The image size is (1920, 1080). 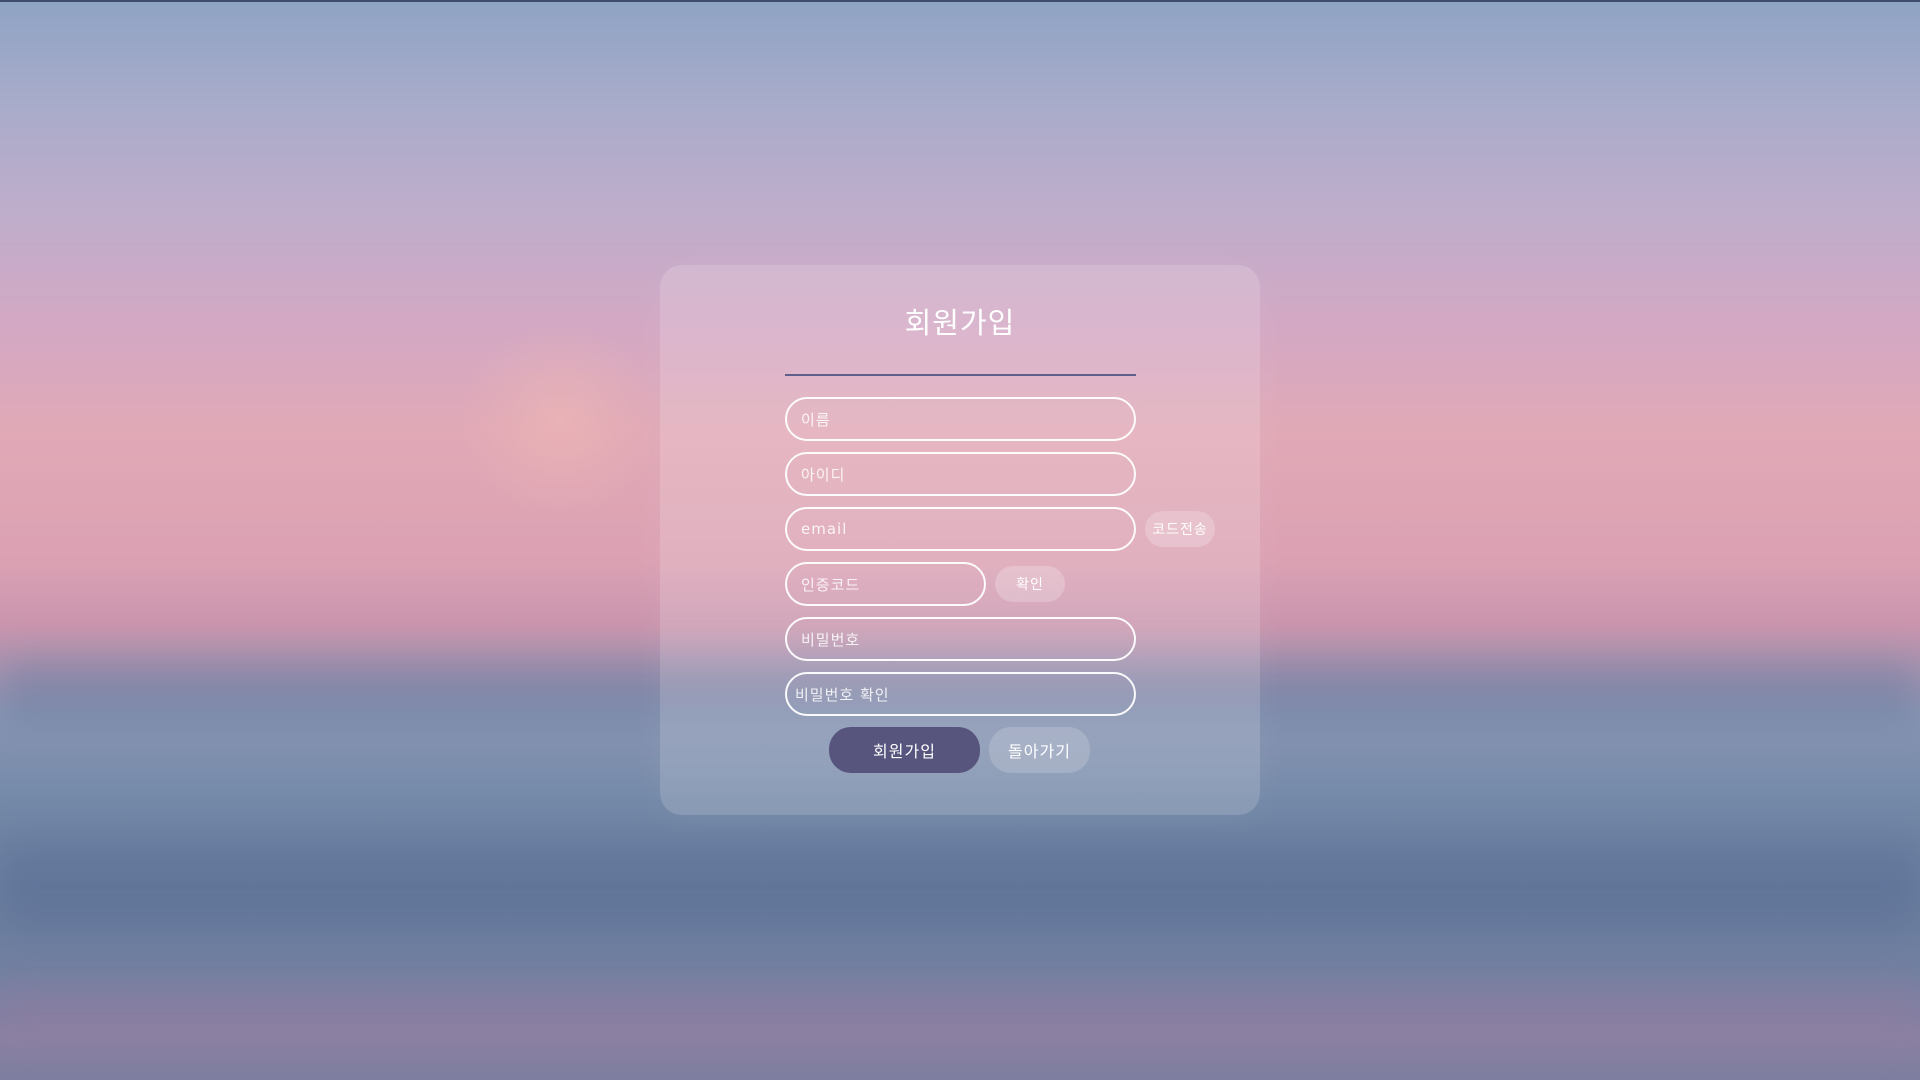 What do you see at coordinates (960, 885) in the screenshot?
I see `background-cloud-band-lower` at bounding box center [960, 885].